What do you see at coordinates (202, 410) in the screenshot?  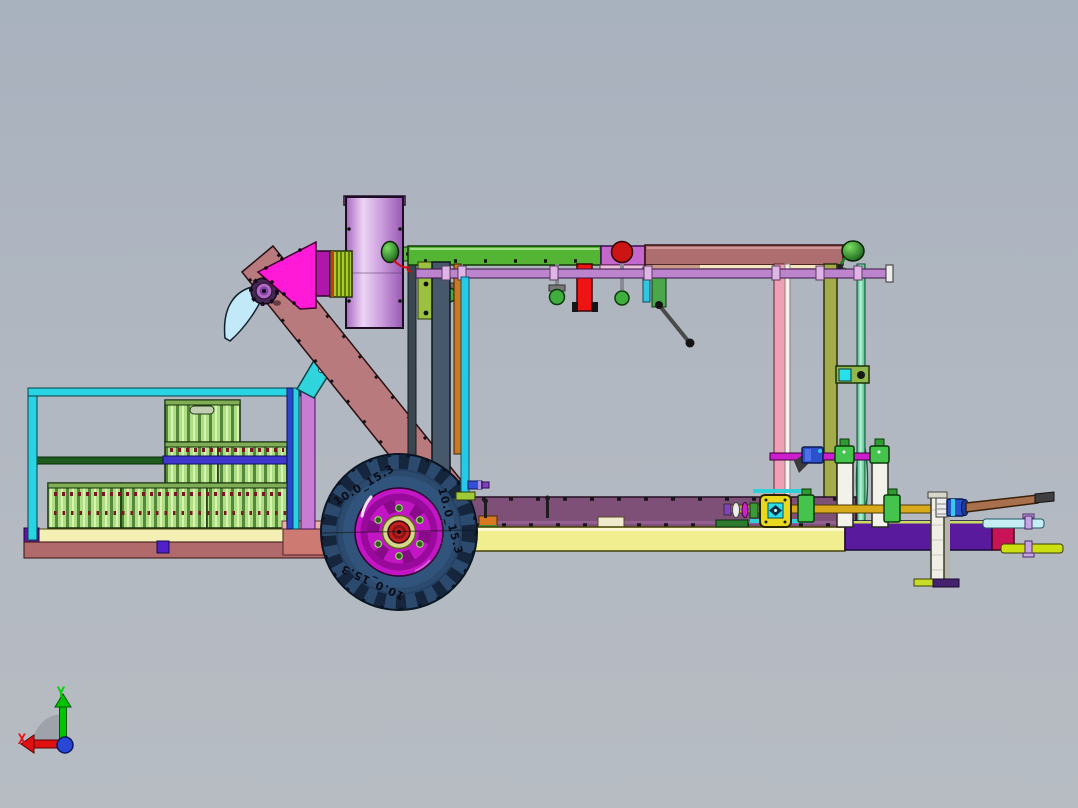 I see `crate-handle-hole` at bounding box center [202, 410].